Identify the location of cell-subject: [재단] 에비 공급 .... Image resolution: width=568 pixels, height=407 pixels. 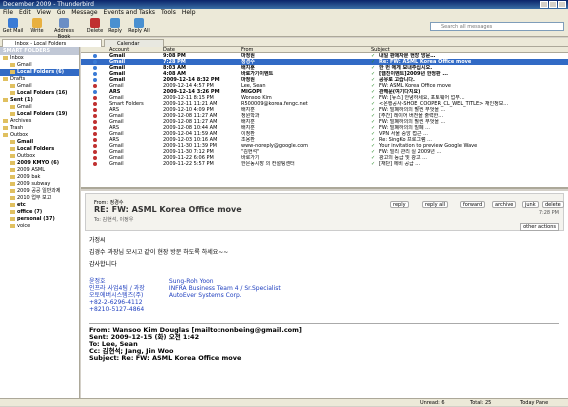
(400, 164).